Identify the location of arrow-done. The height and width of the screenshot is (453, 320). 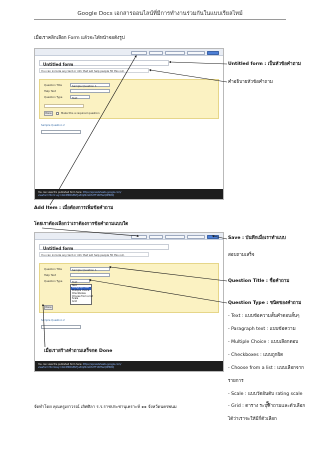
(43, 325).